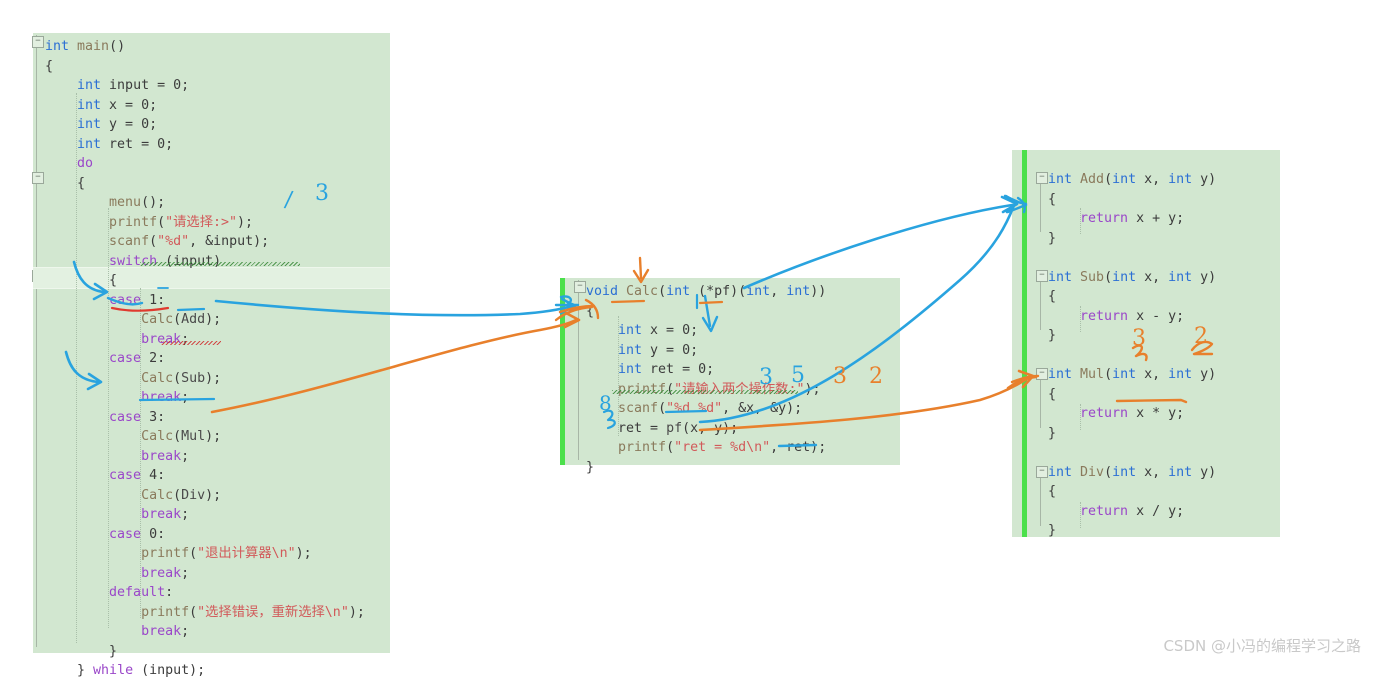  What do you see at coordinates (105, 475) in the screenshot?
I see `code-line: case 4:` at bounding box center [105, 475].